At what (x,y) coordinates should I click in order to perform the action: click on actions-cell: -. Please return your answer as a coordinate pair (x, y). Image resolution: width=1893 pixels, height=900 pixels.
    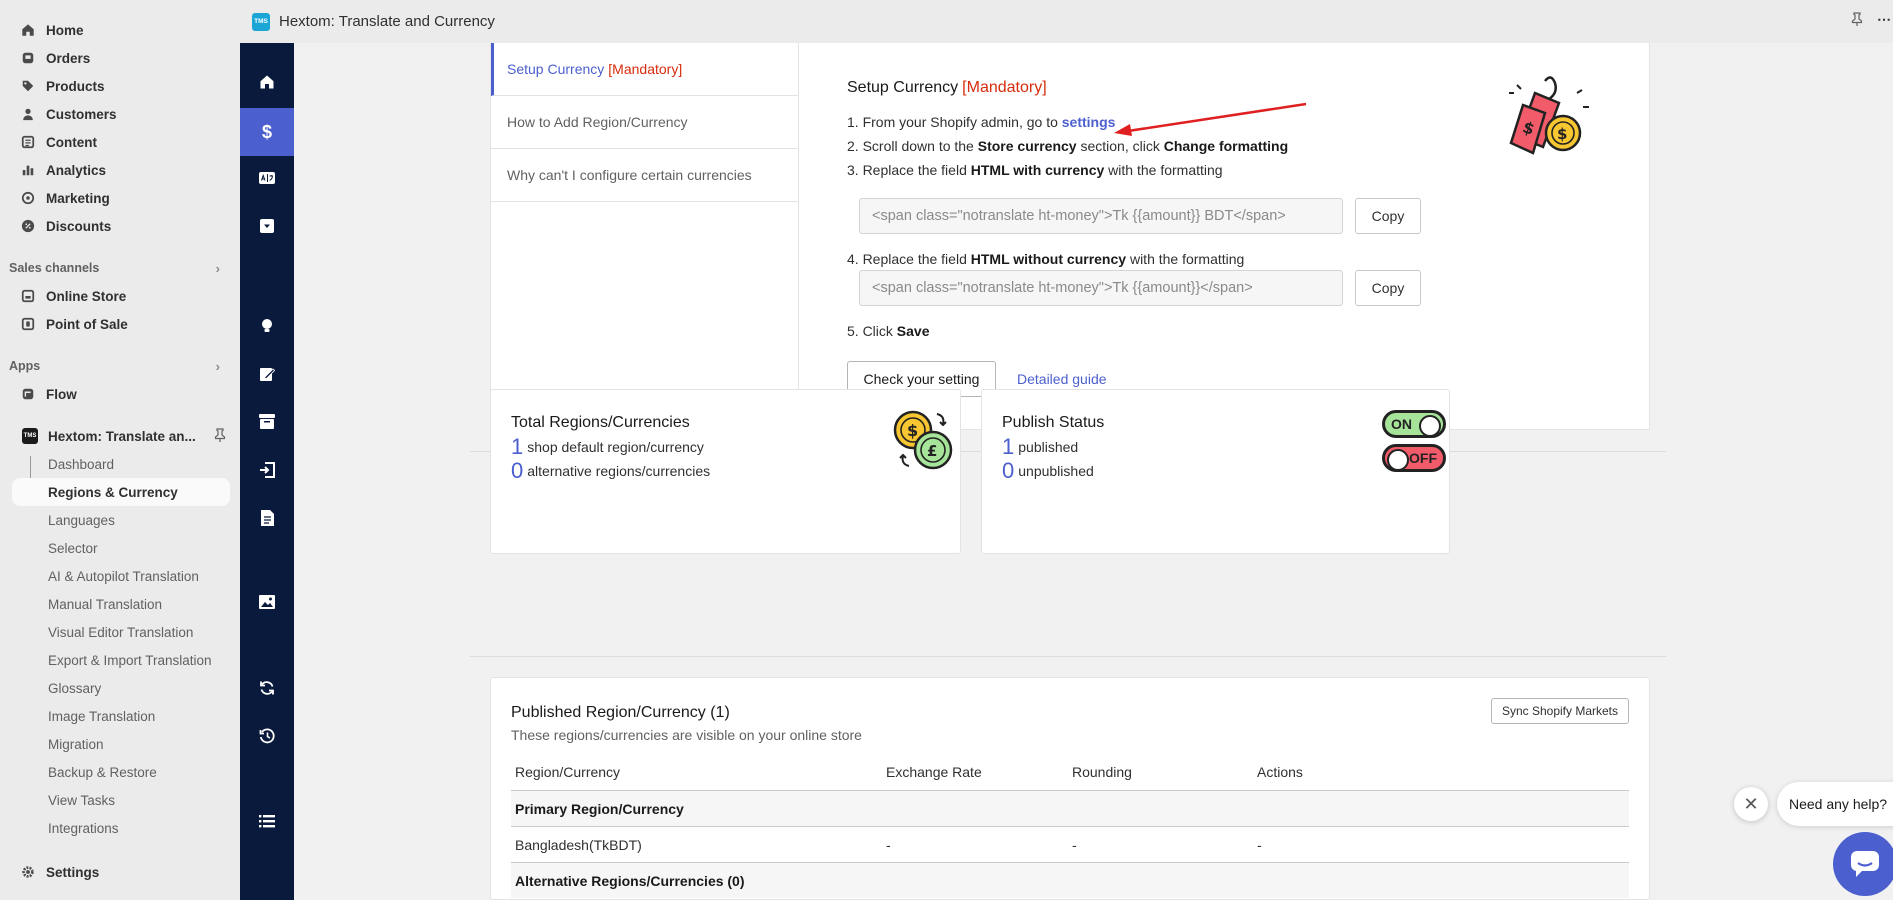
    Looking at the image, I should click on (1259, 845).